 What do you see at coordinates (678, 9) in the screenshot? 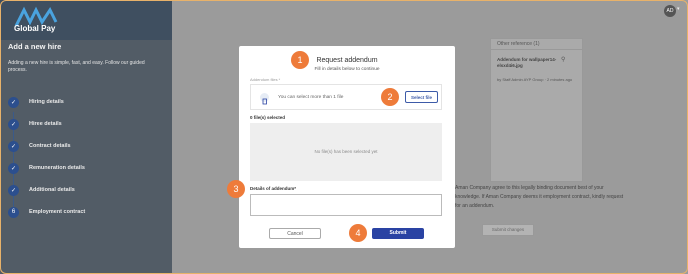
I see `chevron-down-icon: ▾` at bounding box center [678, 9].